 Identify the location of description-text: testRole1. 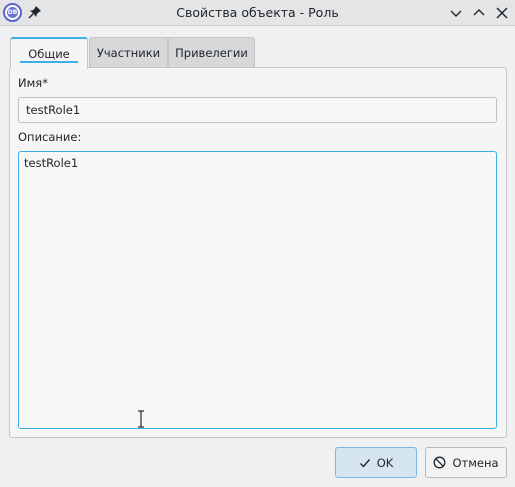
(51, 163).